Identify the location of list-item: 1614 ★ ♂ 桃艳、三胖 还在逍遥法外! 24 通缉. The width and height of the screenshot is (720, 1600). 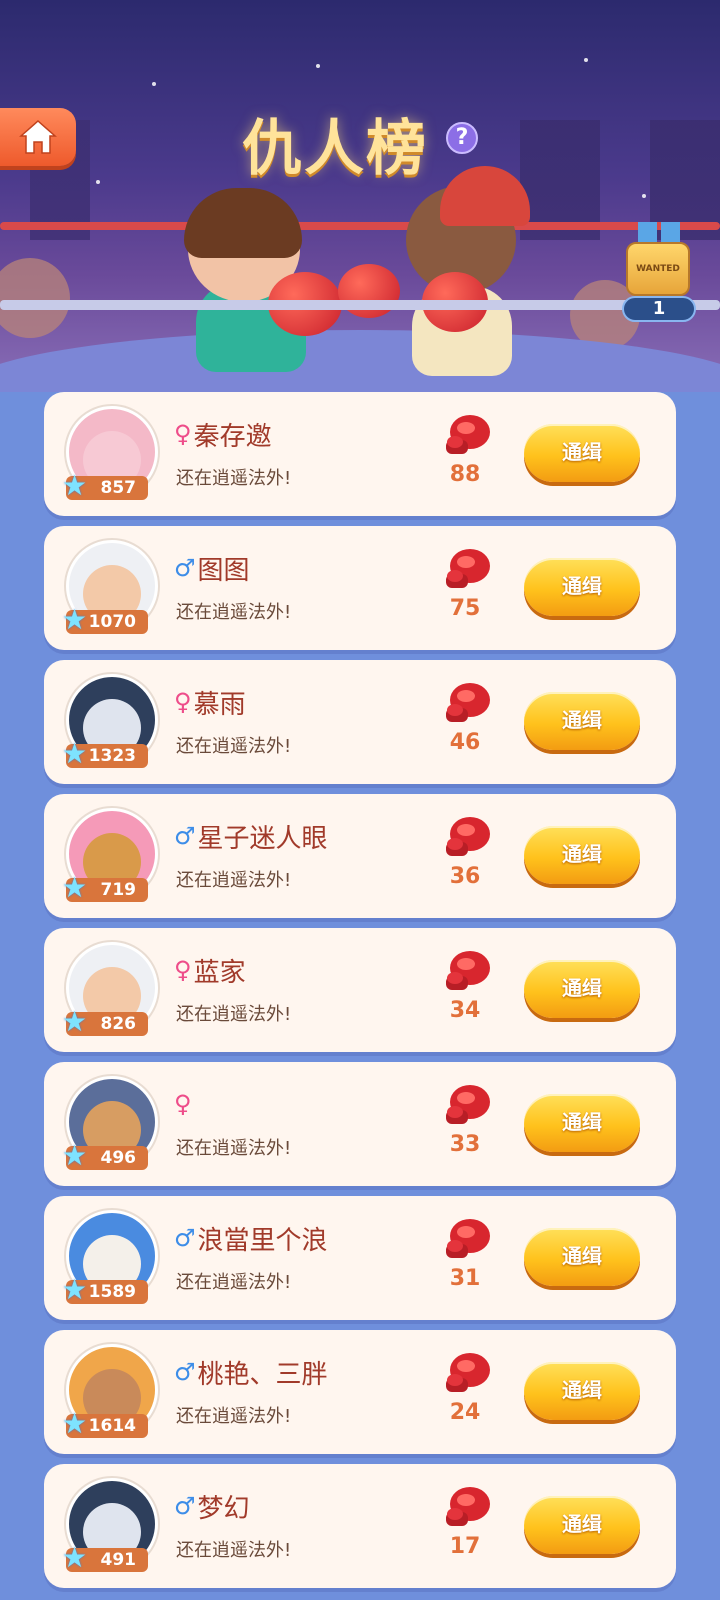
(360, 1392).